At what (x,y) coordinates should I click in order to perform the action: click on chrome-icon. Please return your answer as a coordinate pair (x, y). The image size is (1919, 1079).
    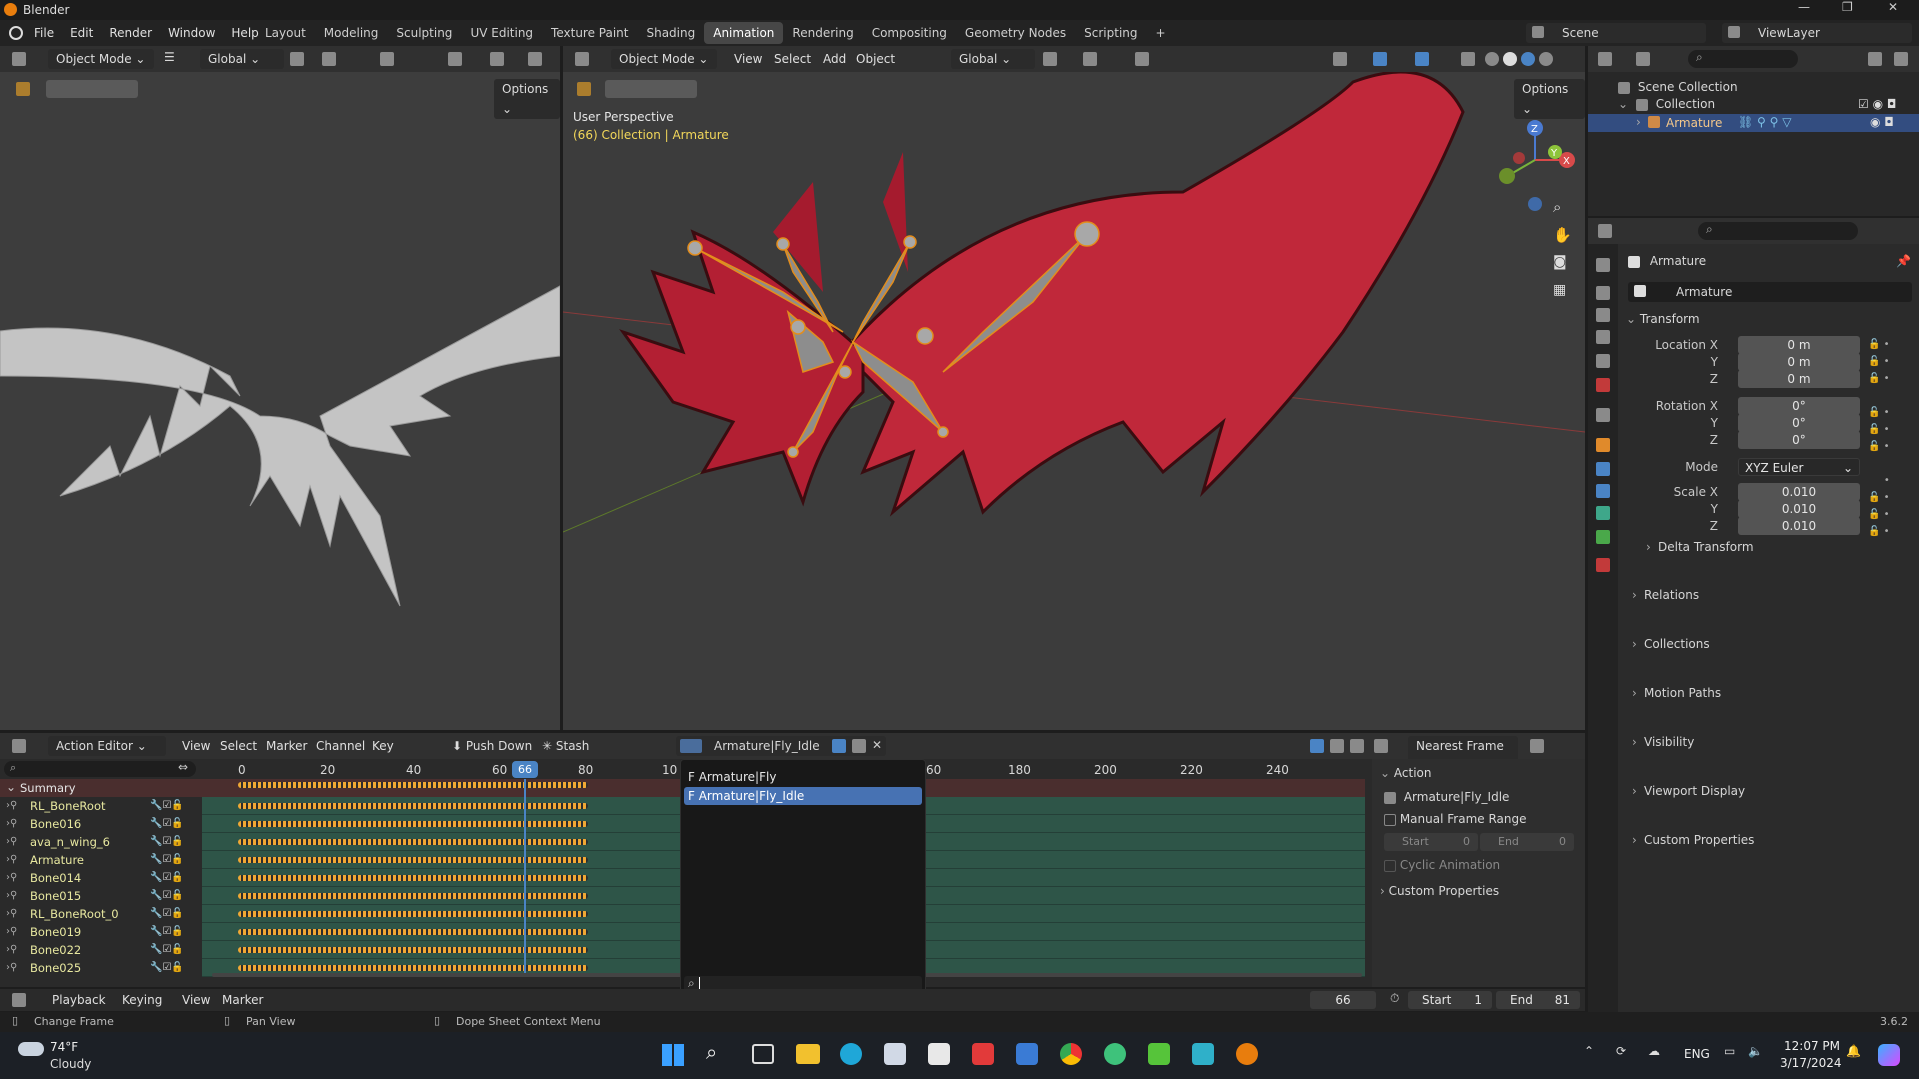
    Looking at the image, I should click on (1071, 1054).